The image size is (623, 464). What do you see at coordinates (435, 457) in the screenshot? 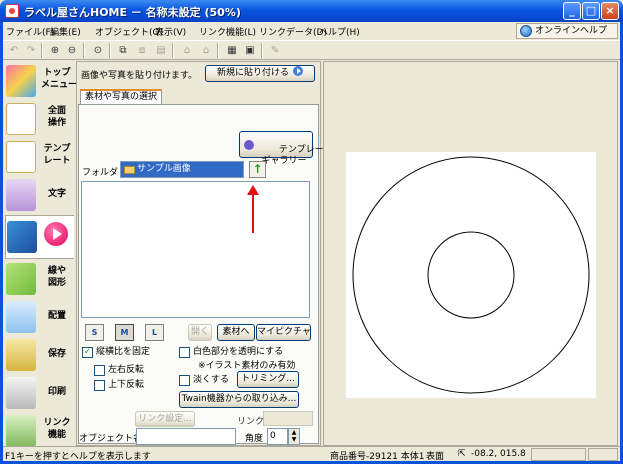
I see `status-side: 表面` at bounding box center [435, 457].